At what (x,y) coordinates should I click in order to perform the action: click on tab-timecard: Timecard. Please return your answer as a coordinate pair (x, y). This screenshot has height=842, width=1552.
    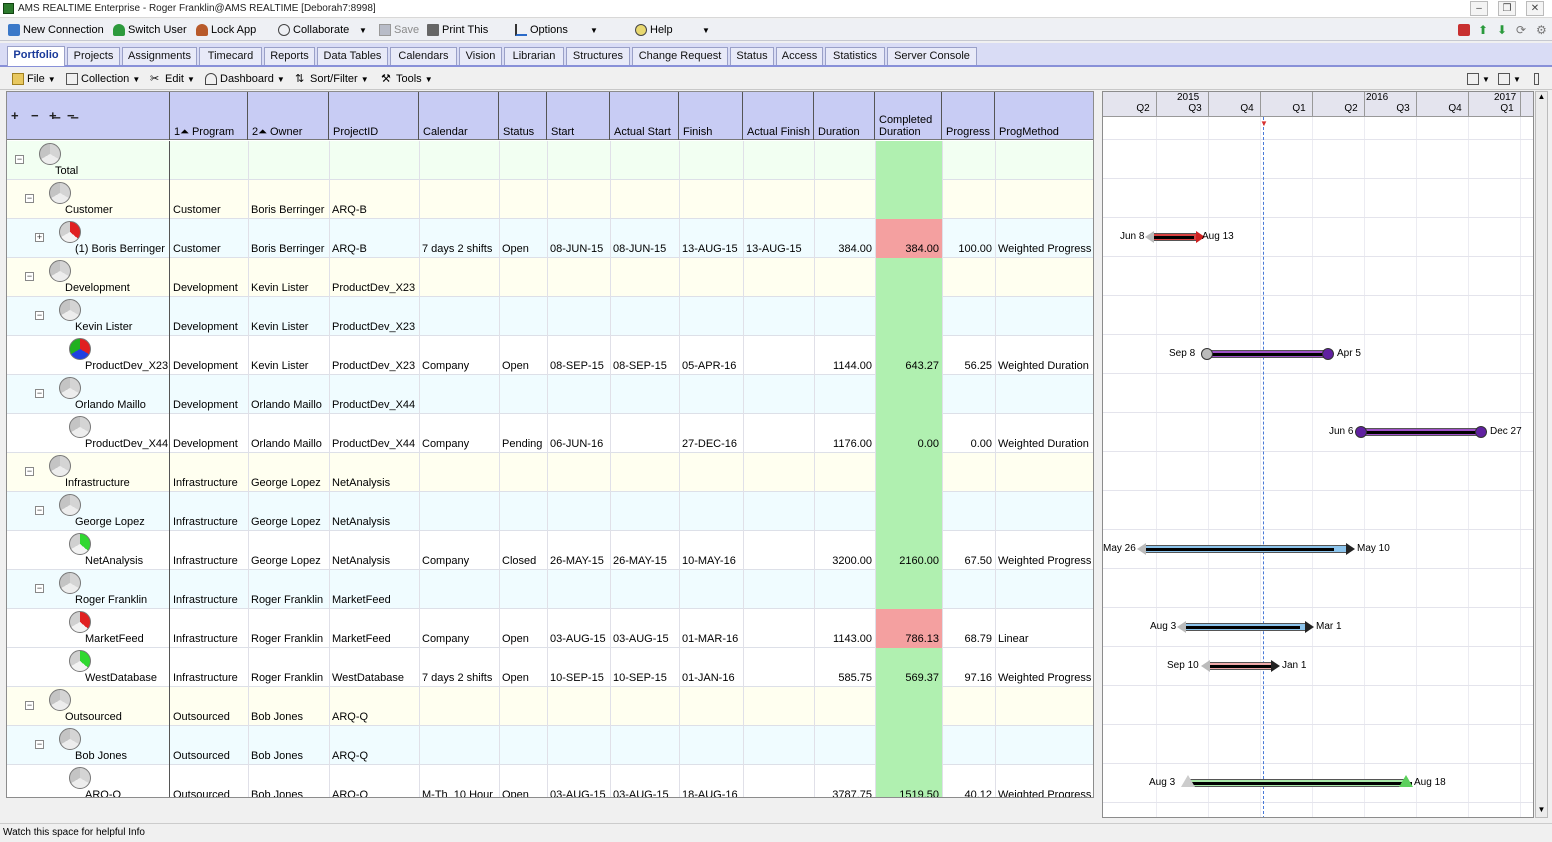
    Looking at the image, I should click on (230, 56).